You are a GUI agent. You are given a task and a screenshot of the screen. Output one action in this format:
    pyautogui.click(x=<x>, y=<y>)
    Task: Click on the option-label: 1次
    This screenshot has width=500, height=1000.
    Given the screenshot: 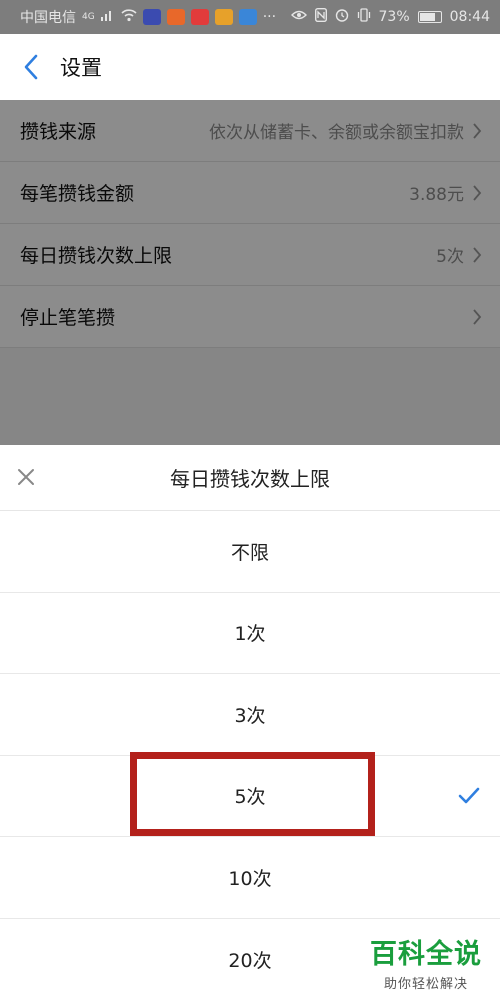 What is the action you would take?
    pyautogui.click(x=250, y=634)
    